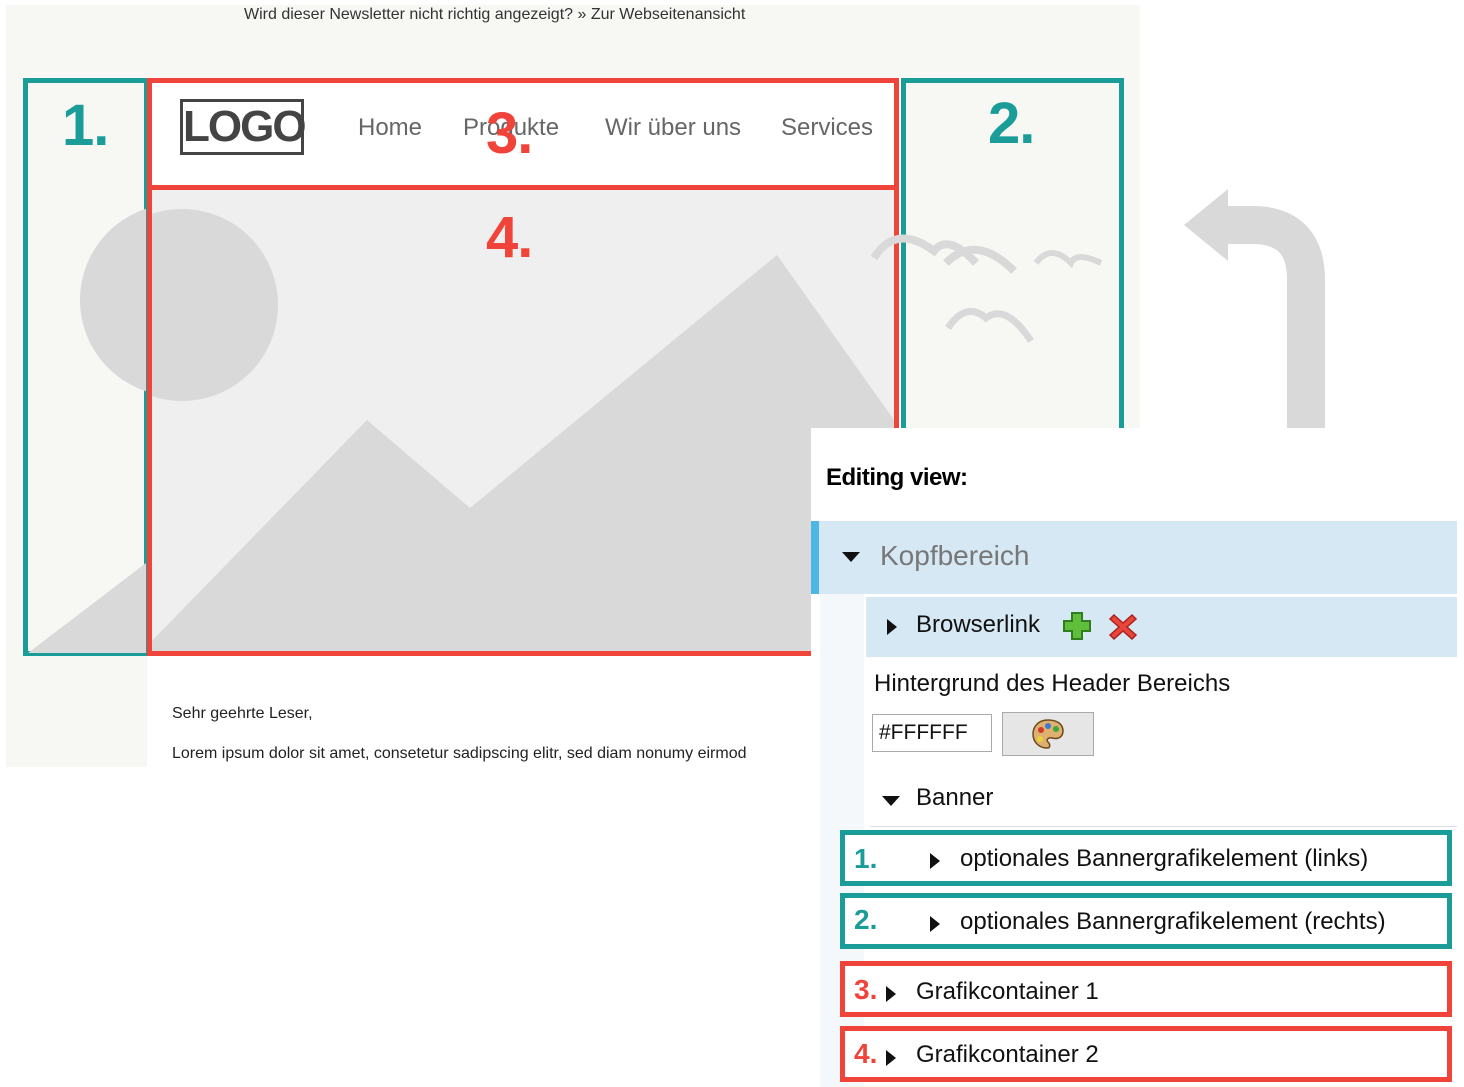 This screenshot has width=1464, height=1087. I want to click on zone-number-1: 1., so click(85, 125).